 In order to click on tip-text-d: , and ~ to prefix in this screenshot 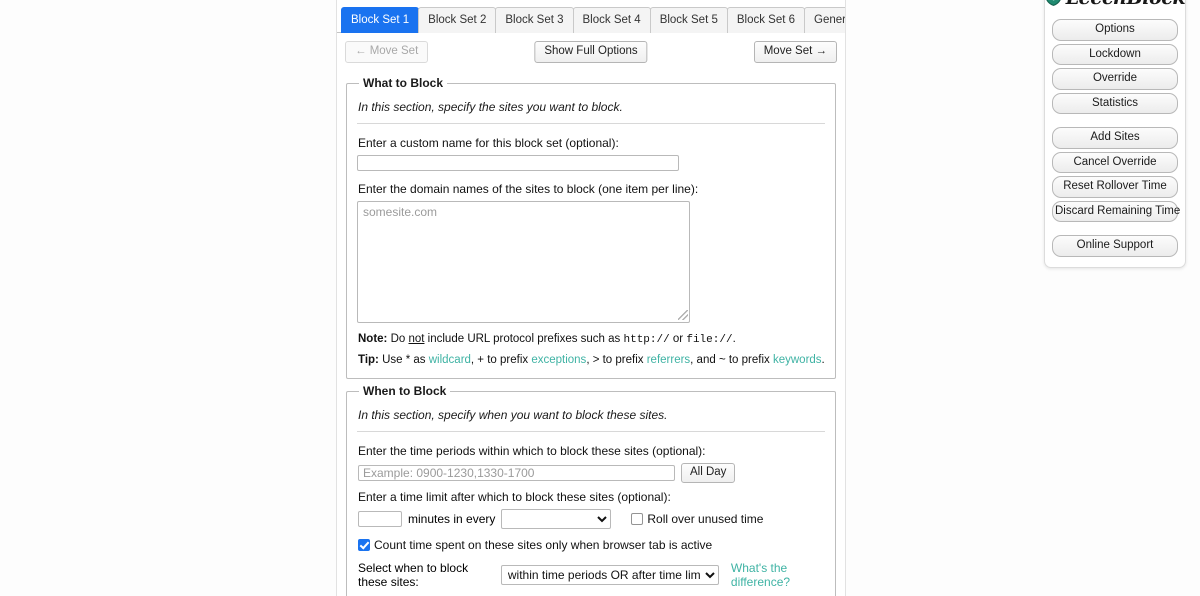, I will do `click(731, 360)`.